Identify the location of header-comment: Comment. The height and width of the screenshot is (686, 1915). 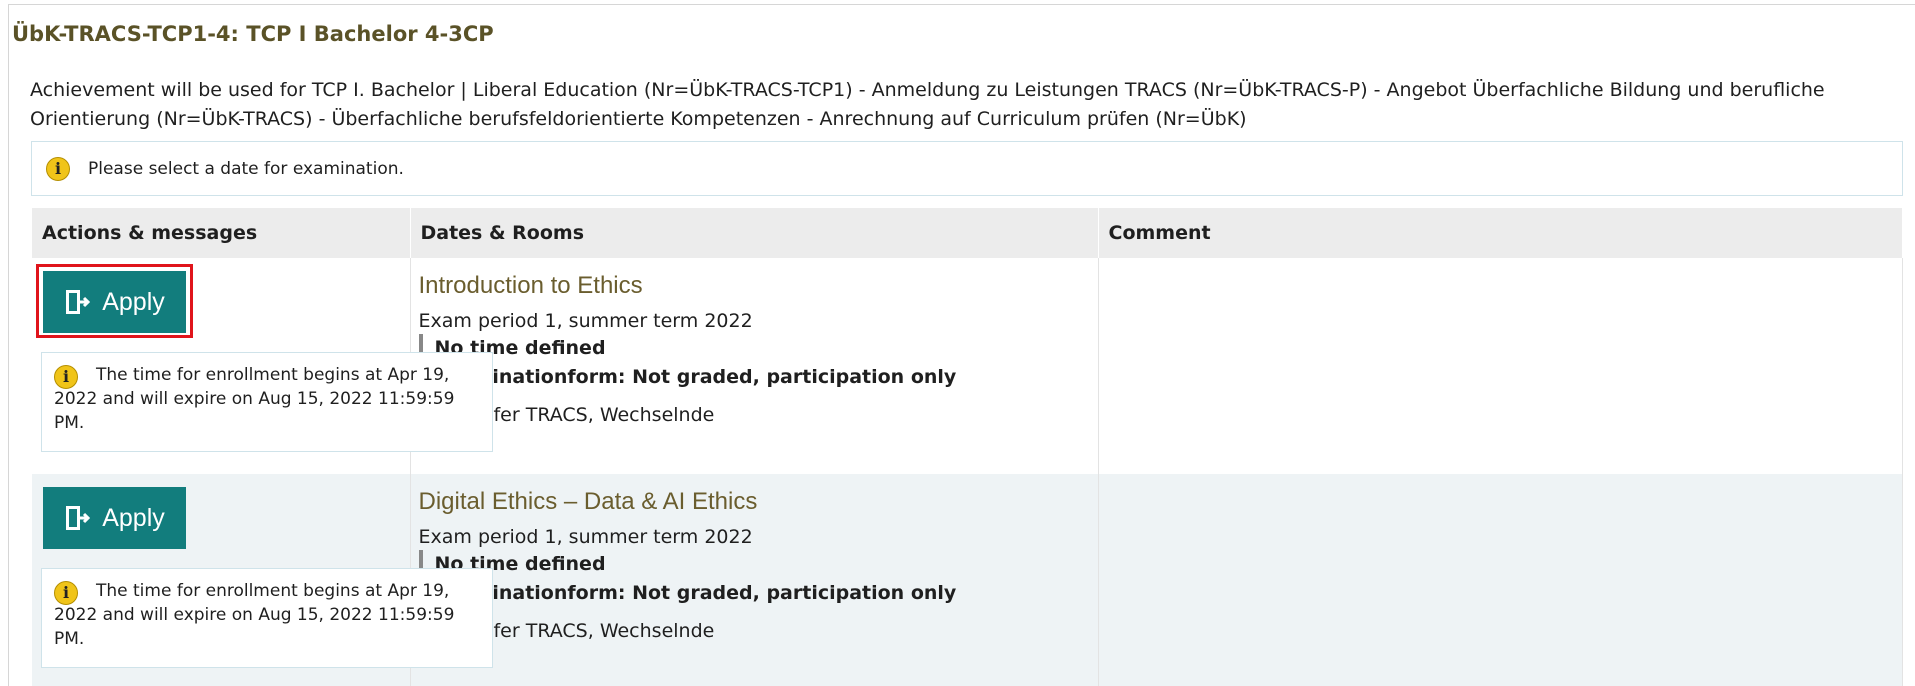
(1500, 233).